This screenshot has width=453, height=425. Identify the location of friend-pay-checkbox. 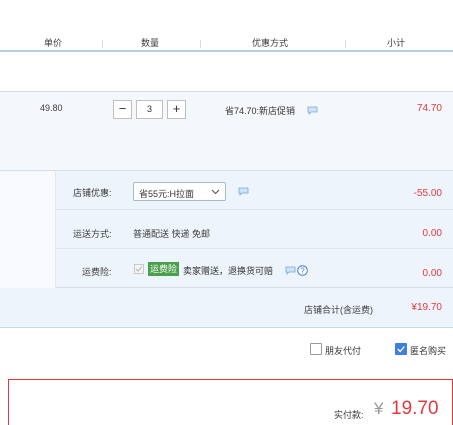
(316, 349).